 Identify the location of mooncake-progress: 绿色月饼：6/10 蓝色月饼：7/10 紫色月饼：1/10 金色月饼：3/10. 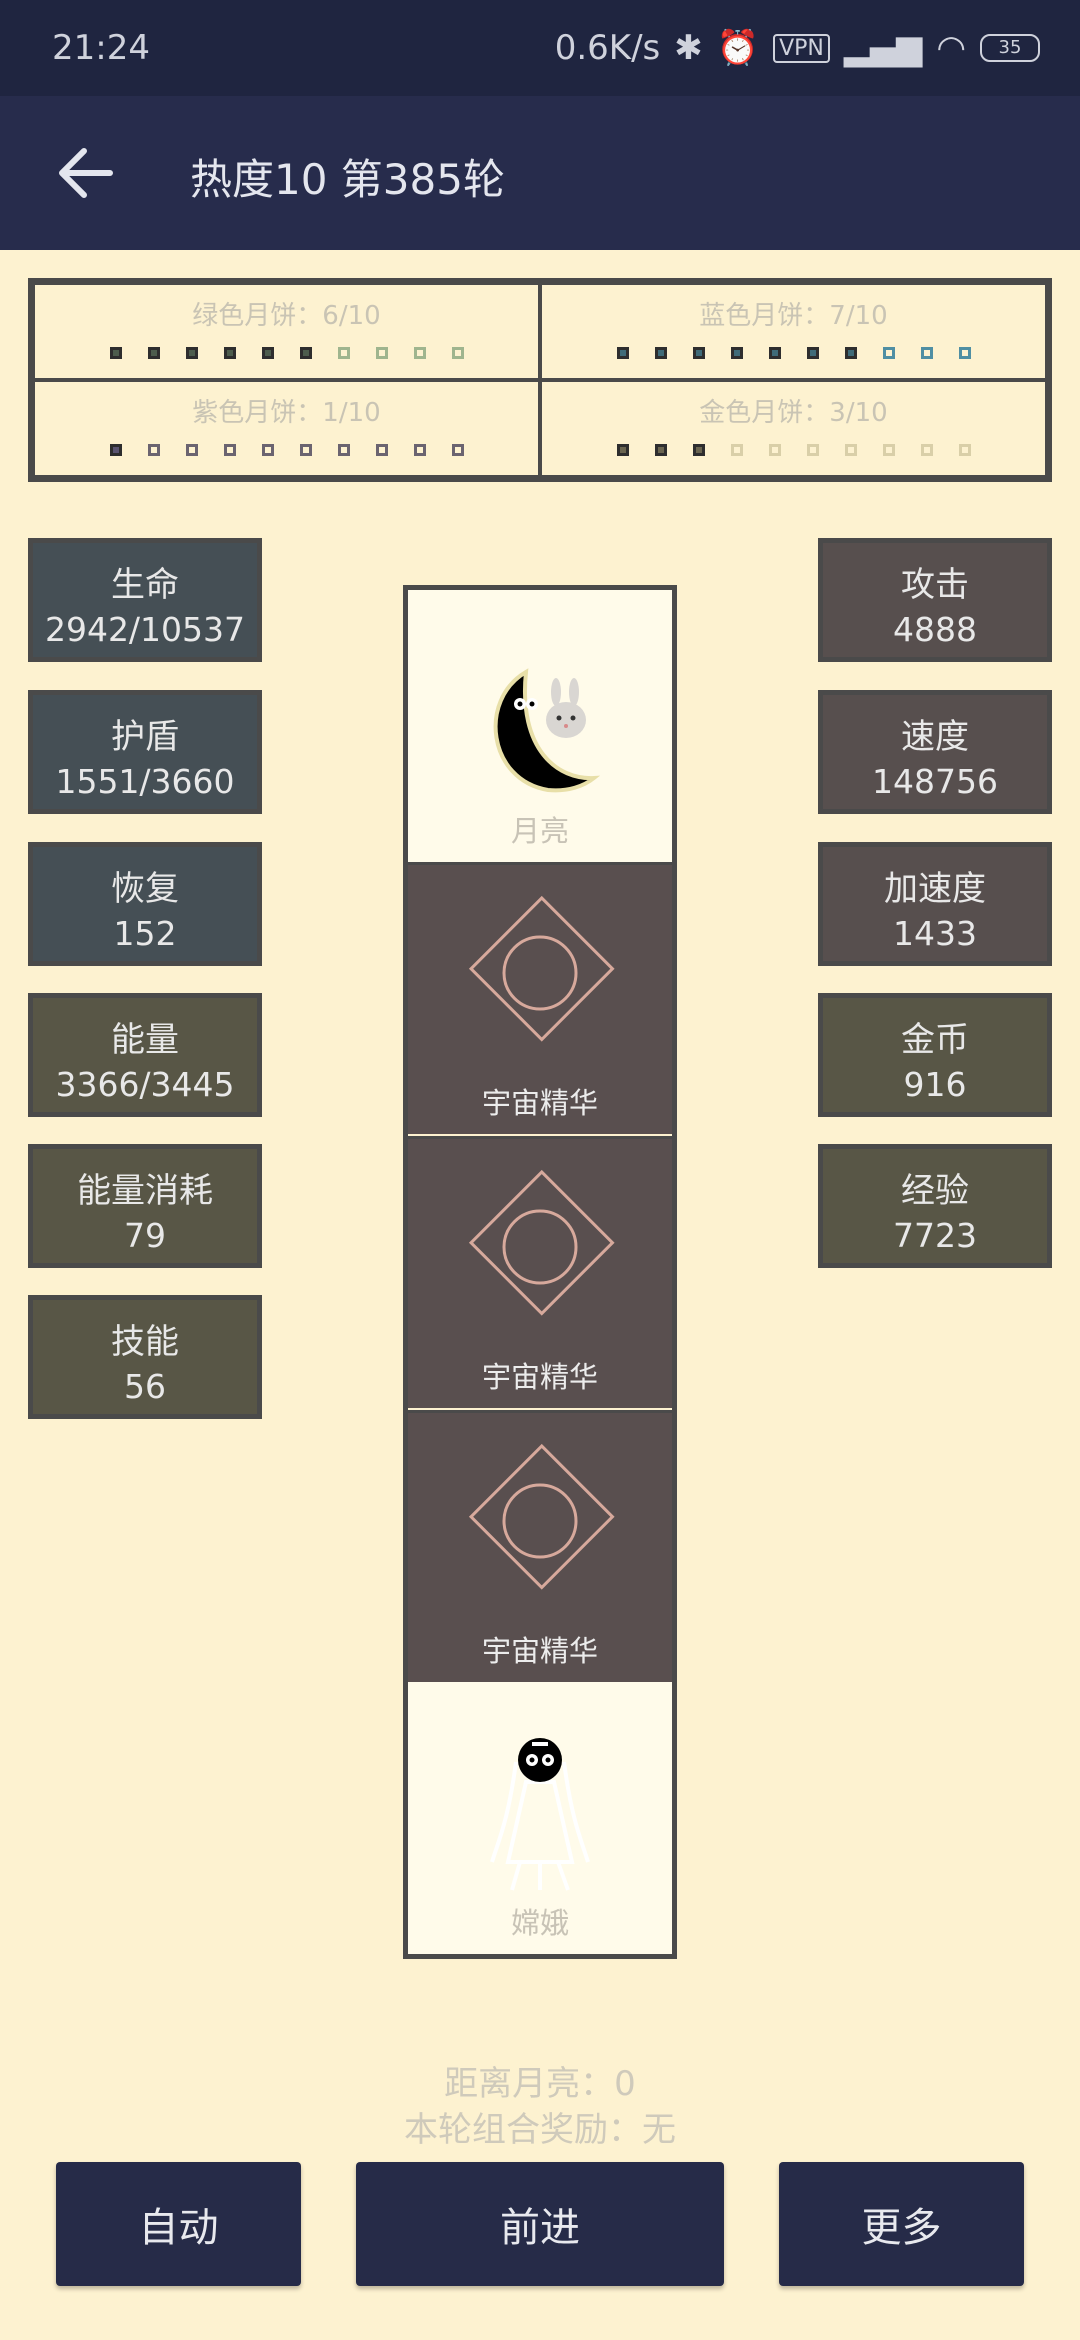
(540, 380).